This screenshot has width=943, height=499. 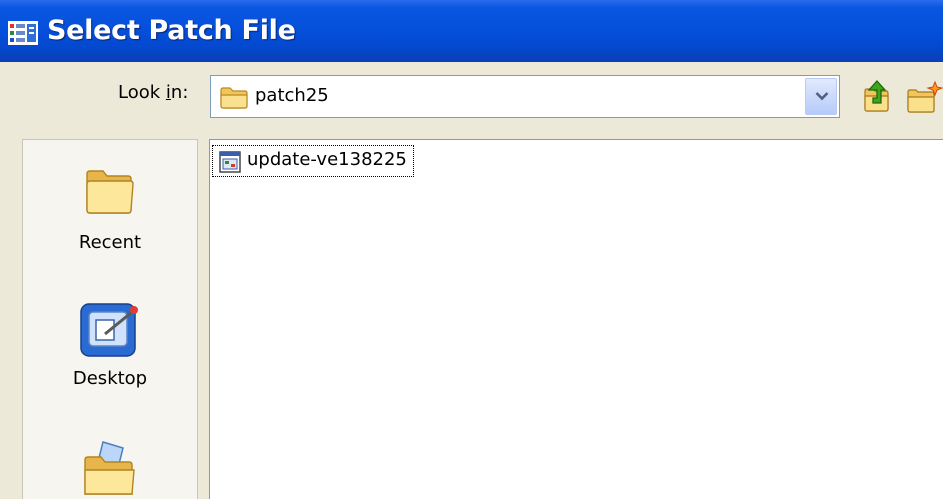 What do you see at coordinates (110, 192) in the screenshot?
I see `recent-folder-icon` at bounding box center [110, 192].